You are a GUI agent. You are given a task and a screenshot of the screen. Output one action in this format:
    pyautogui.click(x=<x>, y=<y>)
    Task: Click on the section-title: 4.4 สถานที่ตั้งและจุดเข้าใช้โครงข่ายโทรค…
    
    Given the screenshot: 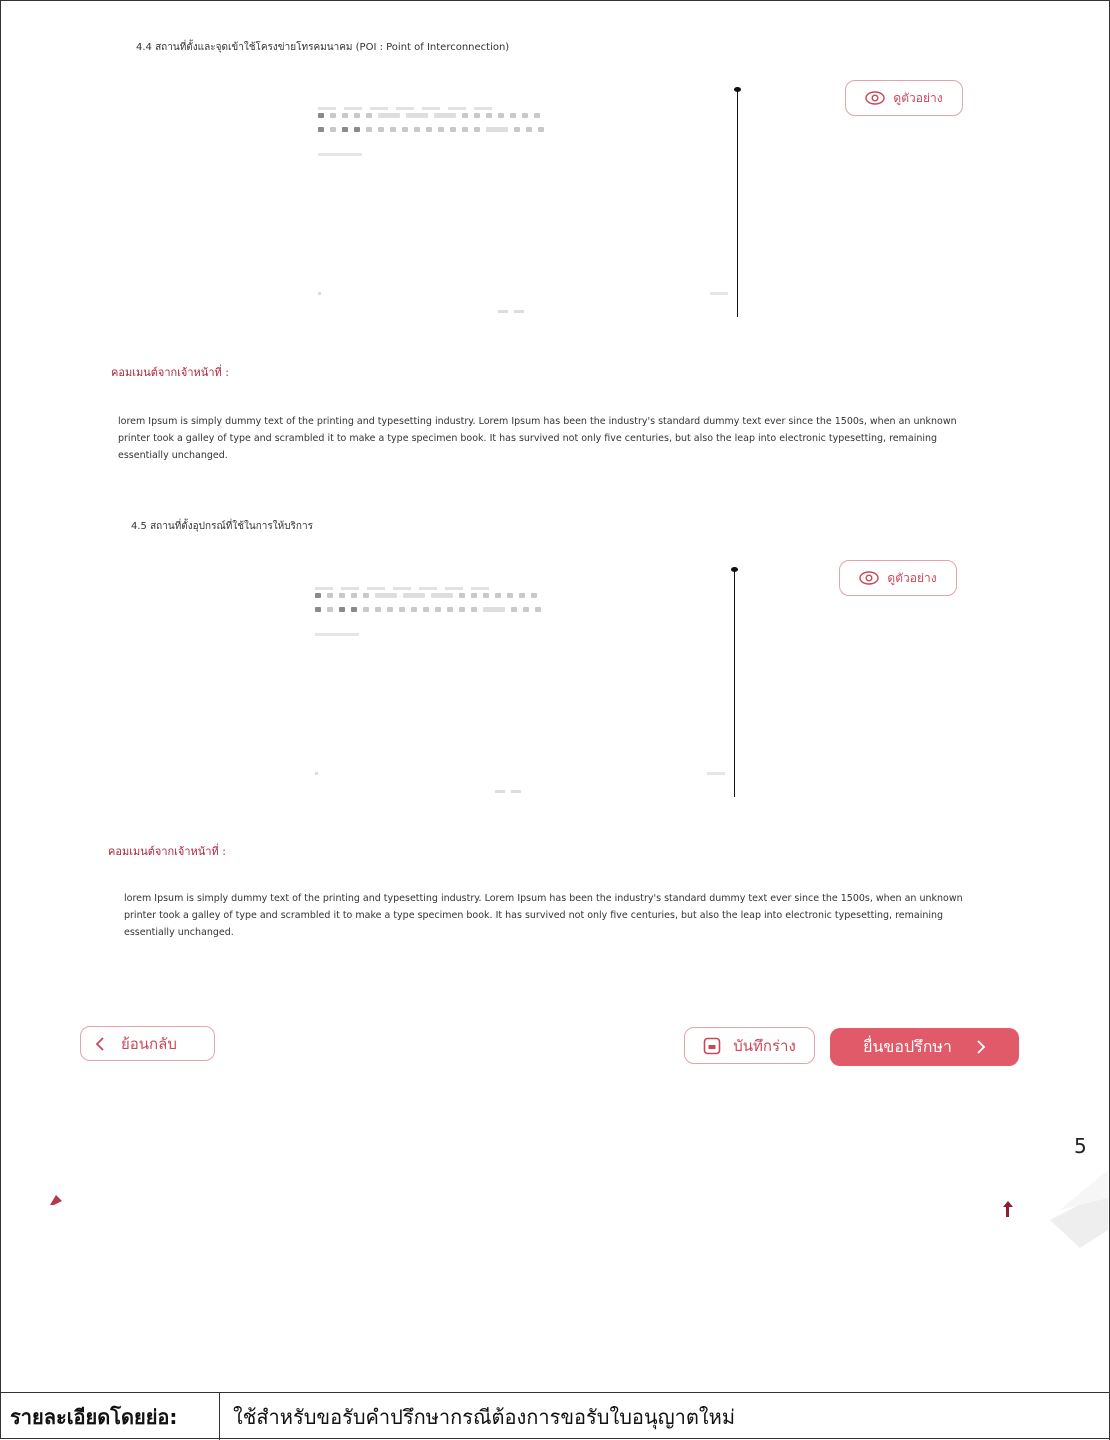 What is the action you would take?
    pyautogui.click(x=323, y=47)
    